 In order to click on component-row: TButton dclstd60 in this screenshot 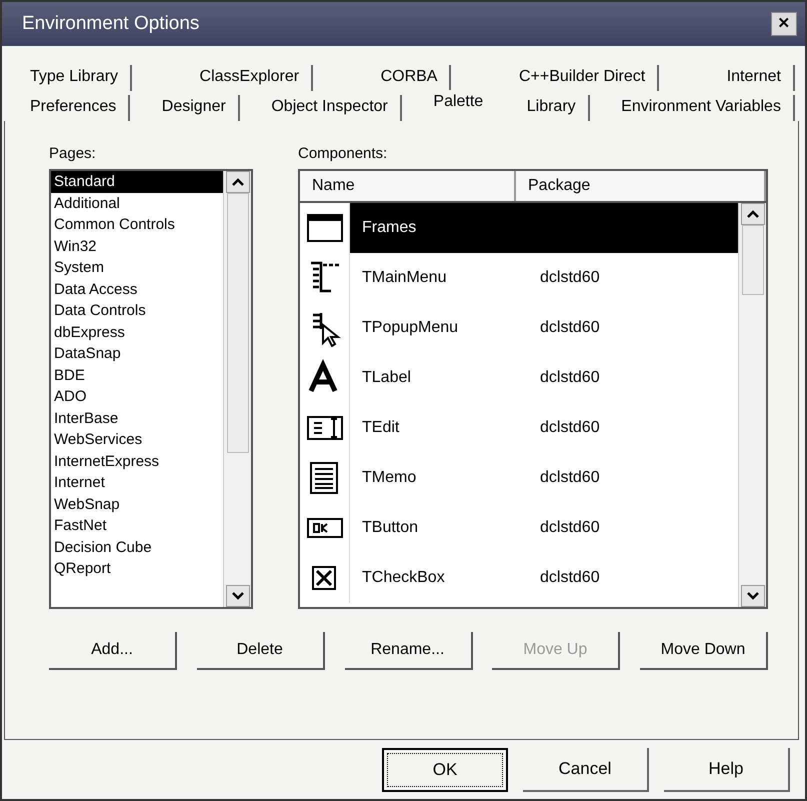, I will do `click(519, 528)`.